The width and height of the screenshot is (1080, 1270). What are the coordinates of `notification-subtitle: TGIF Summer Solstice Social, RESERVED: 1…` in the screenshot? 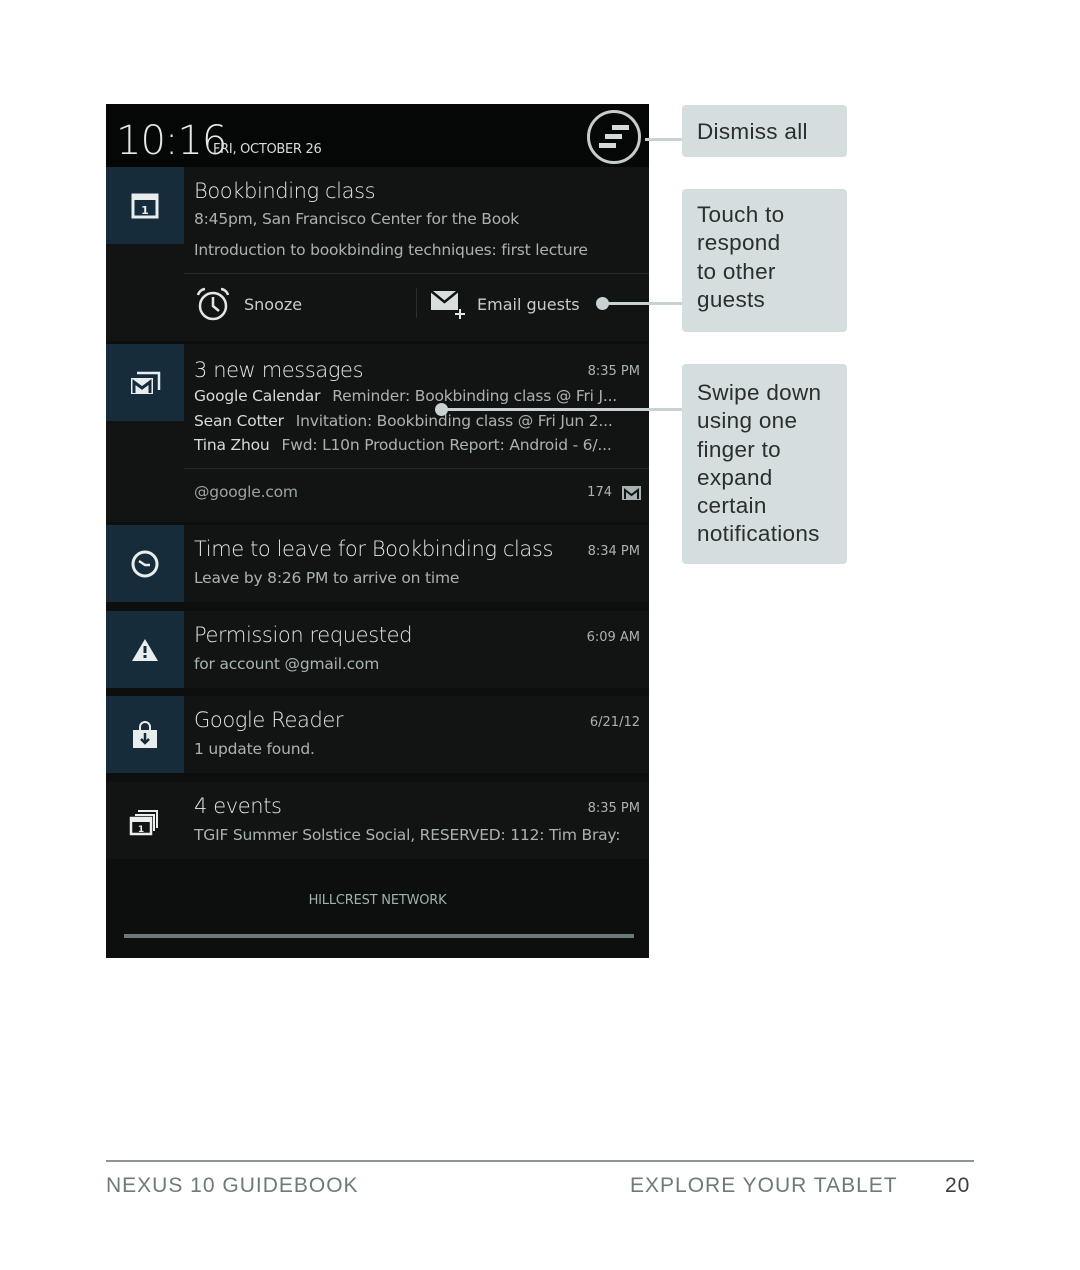 It's located at (407, 835).